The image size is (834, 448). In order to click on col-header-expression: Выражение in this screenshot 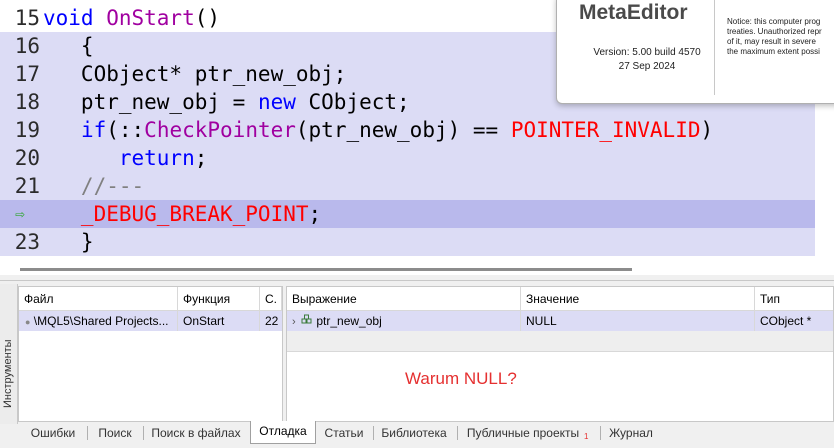, I will do `click(404, 299)`.